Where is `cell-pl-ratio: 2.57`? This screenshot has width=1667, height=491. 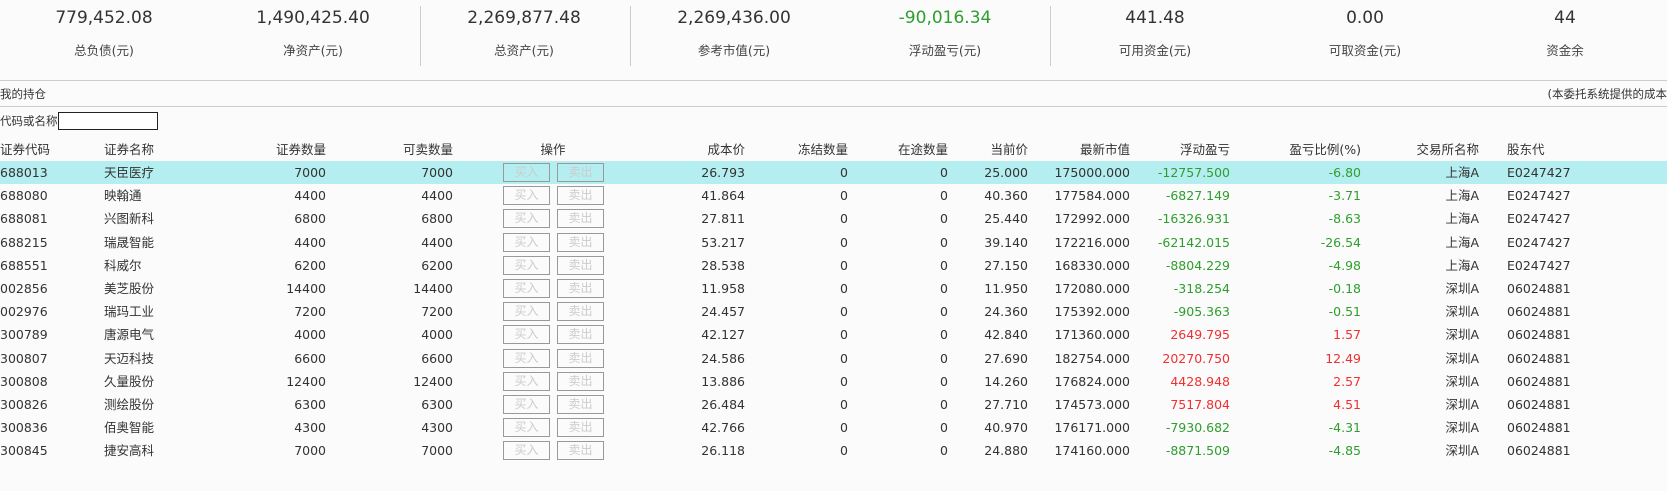
cell-pl-ratio: 2.57 is located at coordinates (1347, 381).